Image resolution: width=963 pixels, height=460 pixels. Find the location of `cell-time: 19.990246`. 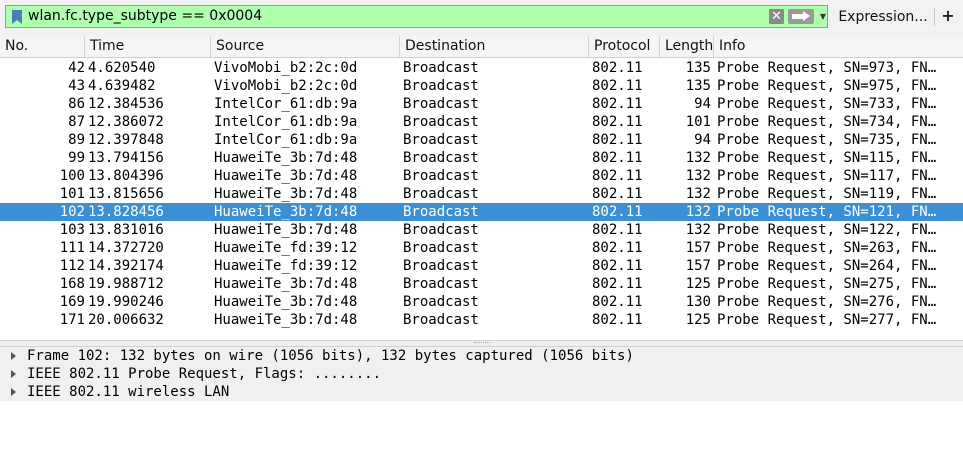

cell-time: 19.990246 is located at coordinates (126, 302).